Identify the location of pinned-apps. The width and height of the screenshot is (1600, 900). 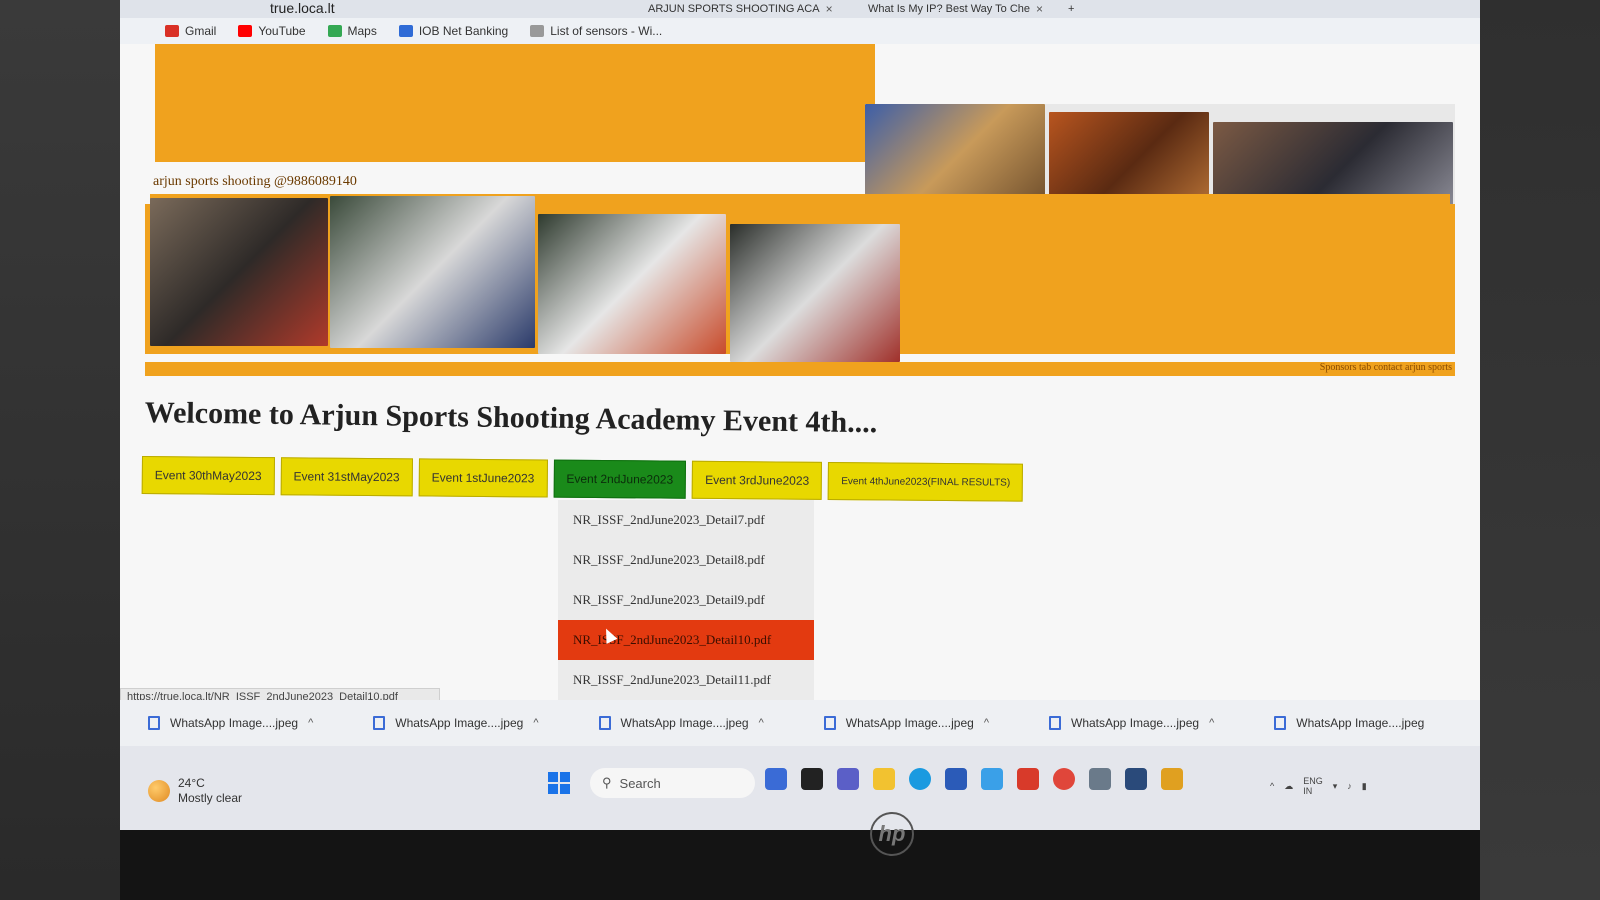
(974, 779).